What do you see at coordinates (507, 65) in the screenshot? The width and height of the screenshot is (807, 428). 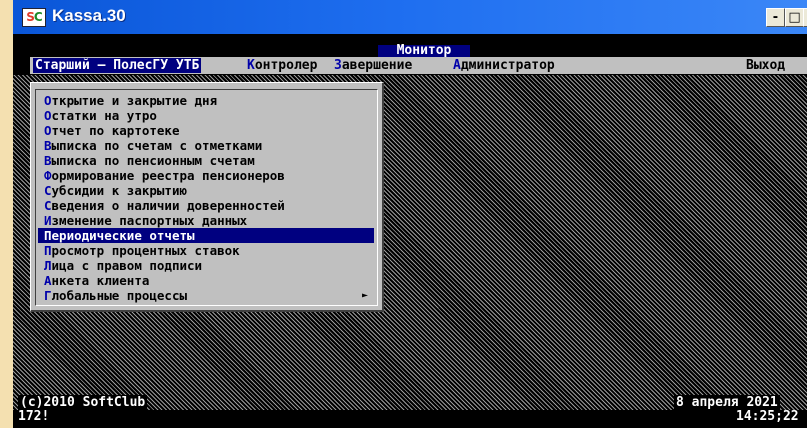 I see `menu-label: дминистратор` at bounding box center [507, 65].